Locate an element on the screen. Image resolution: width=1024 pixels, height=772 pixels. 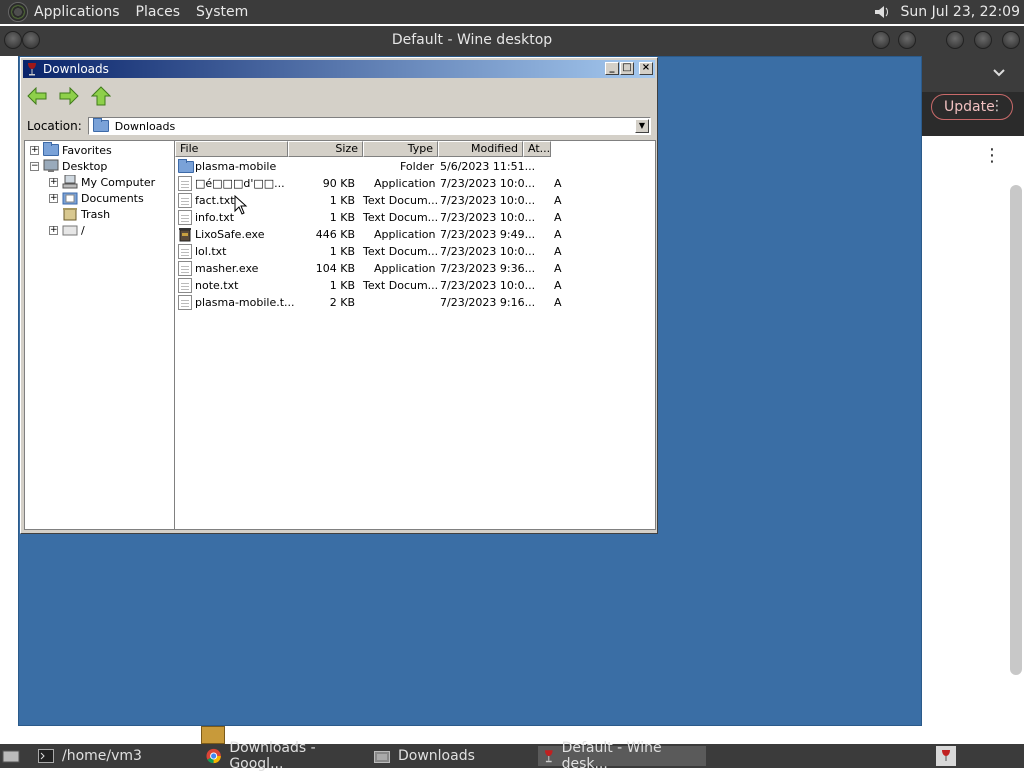
file-name: info.txt is located at coordinates (215, 217).